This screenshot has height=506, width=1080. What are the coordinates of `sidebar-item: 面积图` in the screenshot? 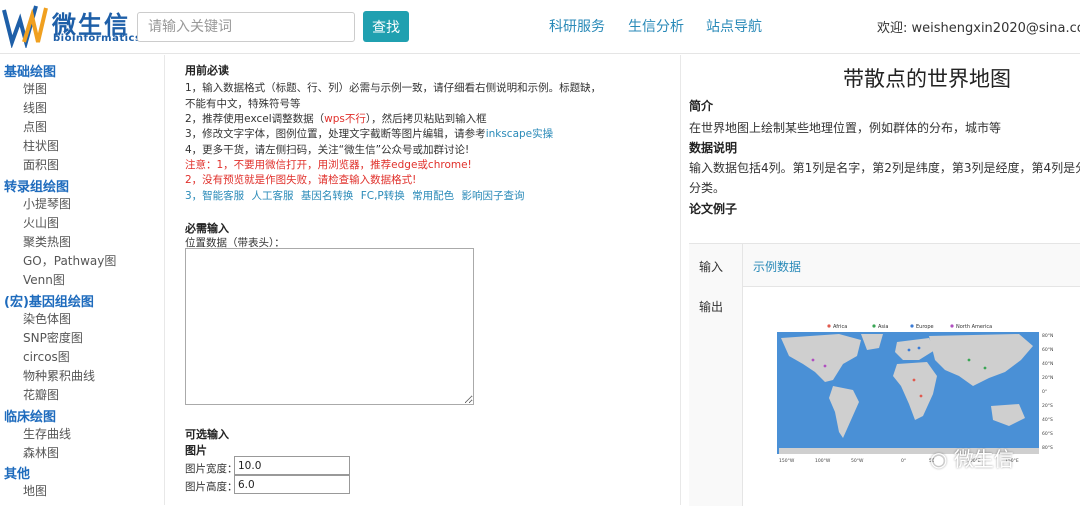 It's located at (41, 164).